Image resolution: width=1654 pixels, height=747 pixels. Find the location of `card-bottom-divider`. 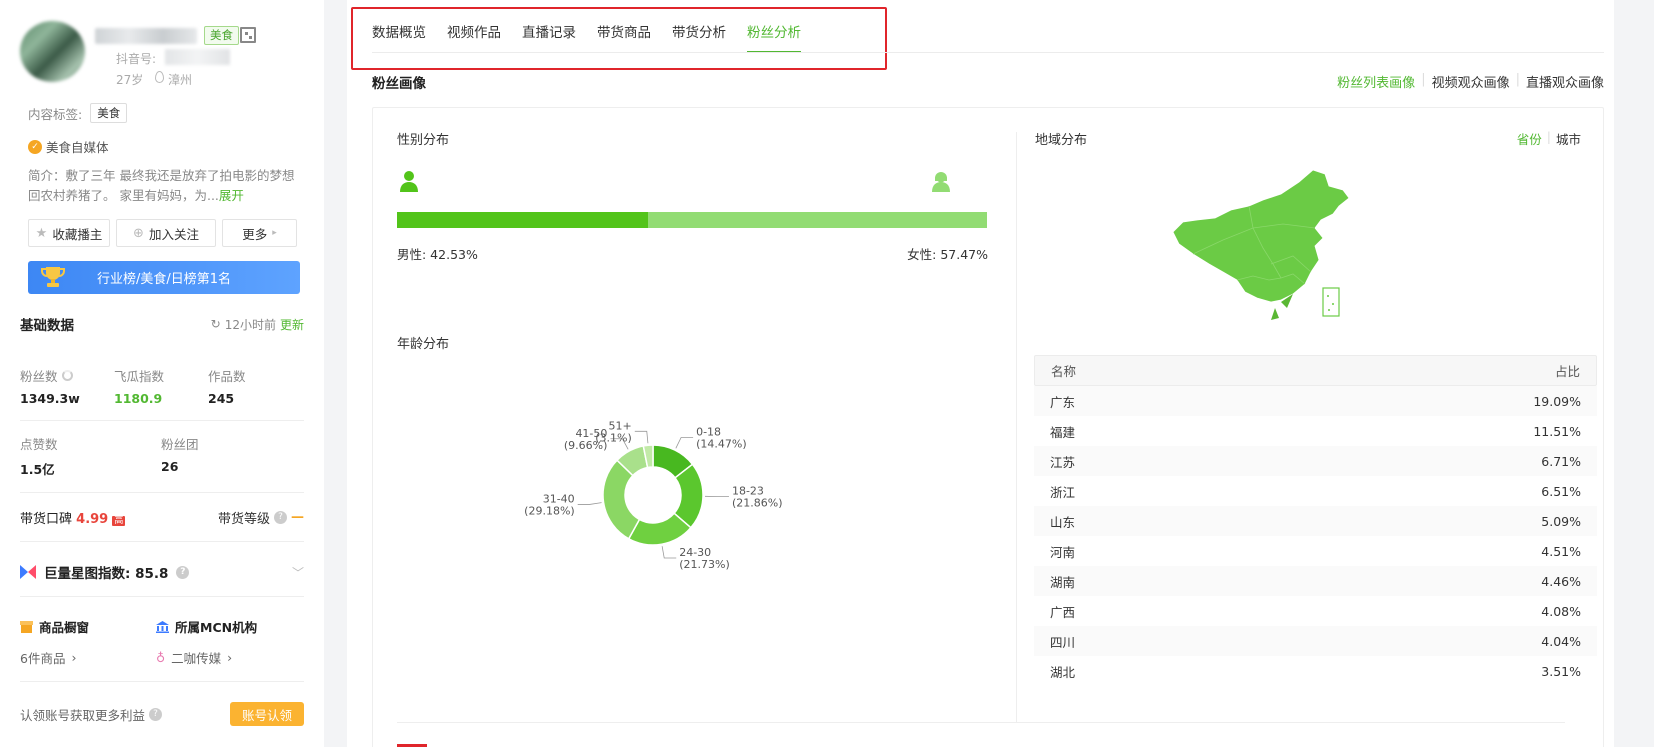

card-bottom-divider is located at coordinates (981, 722).